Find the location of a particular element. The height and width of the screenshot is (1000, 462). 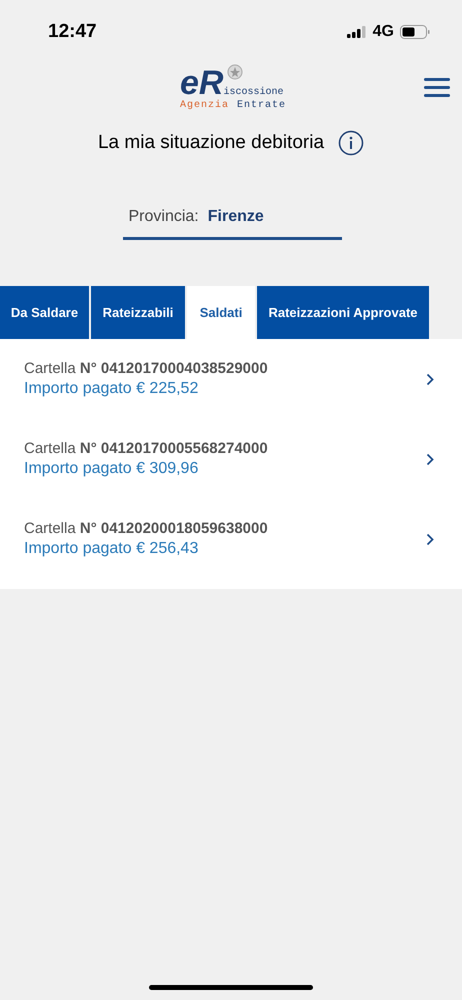

tab: Rateizzazioni Approvate is located at coordinates (343, 312).